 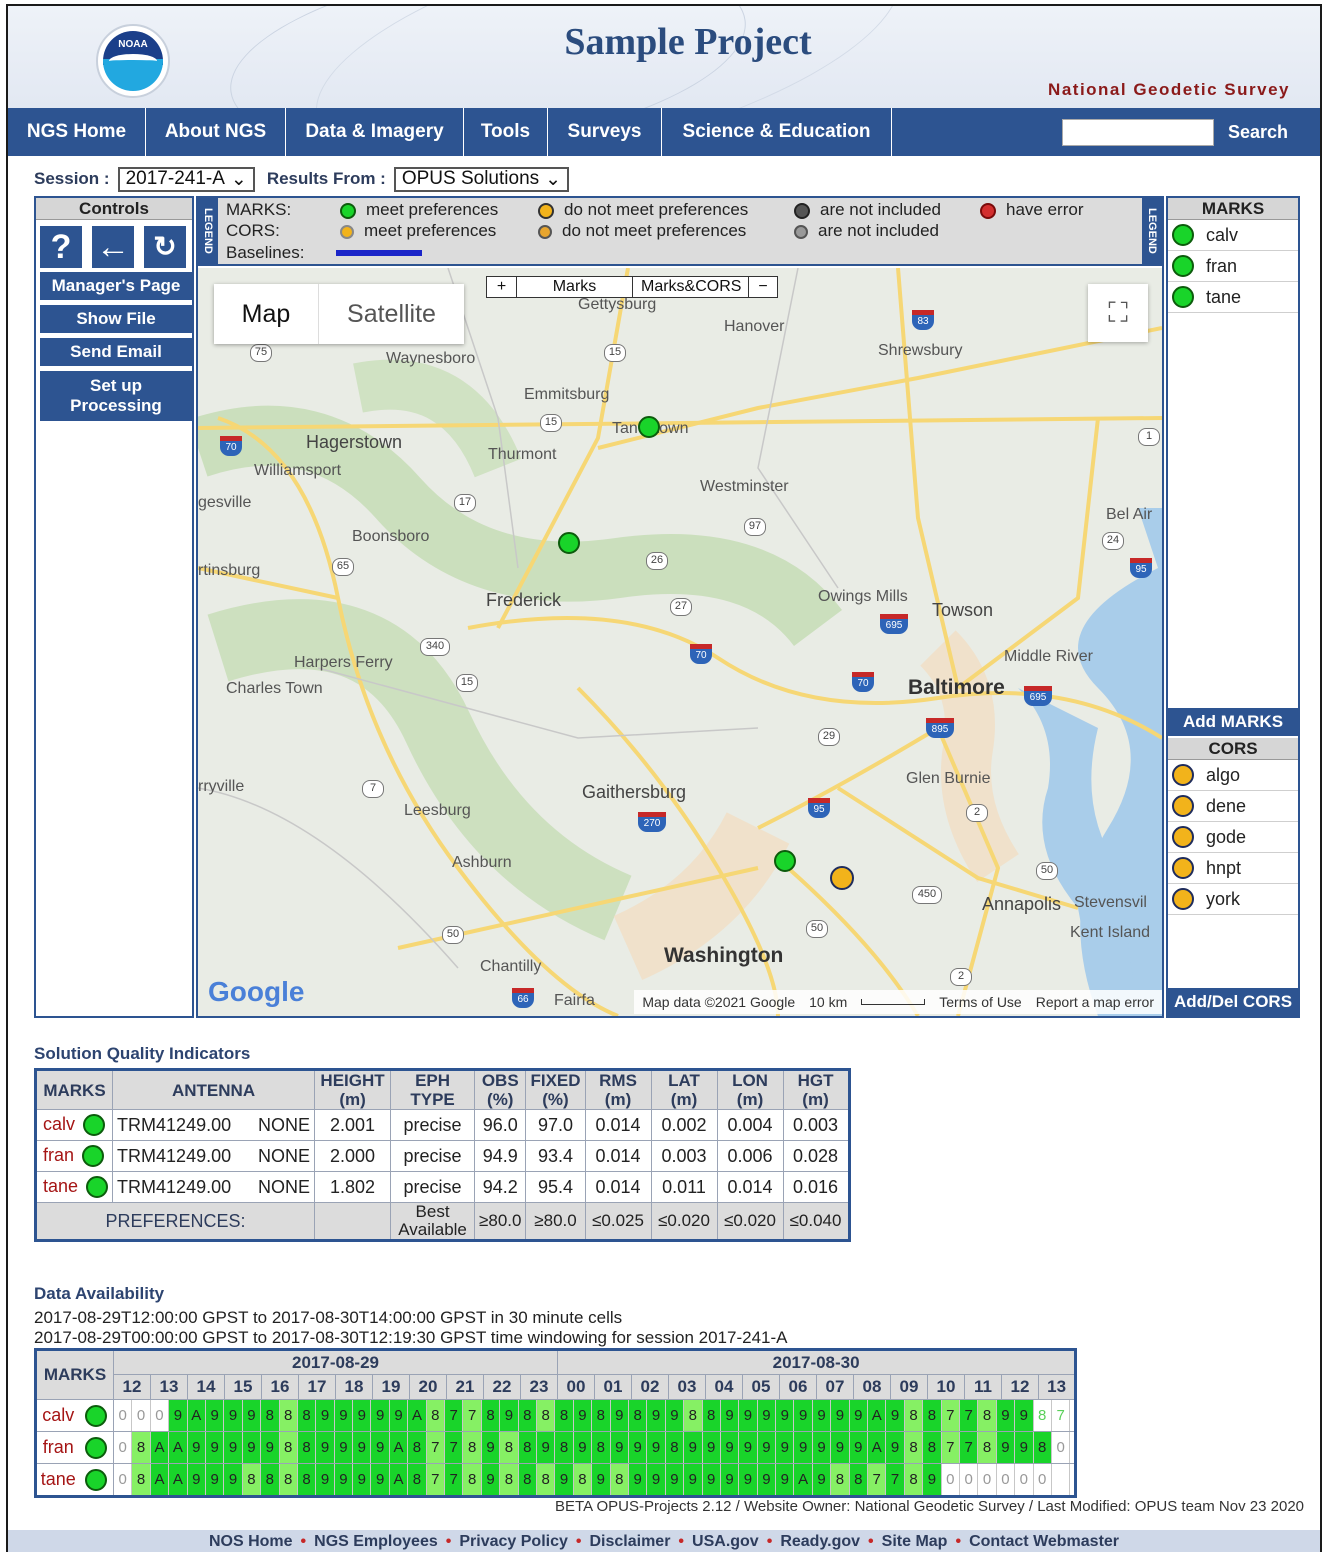 I want to click on search-button: Search, so click(x=1258, y=132).